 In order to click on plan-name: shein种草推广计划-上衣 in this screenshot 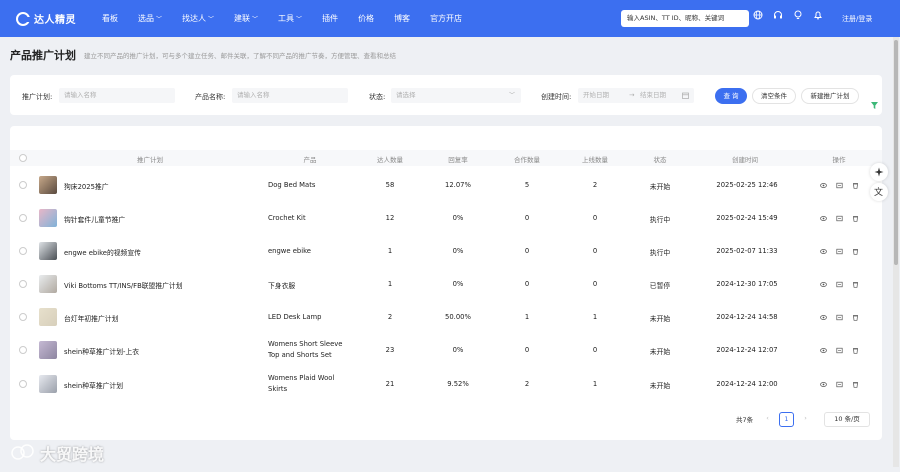, I will do `click(101, 351)`.